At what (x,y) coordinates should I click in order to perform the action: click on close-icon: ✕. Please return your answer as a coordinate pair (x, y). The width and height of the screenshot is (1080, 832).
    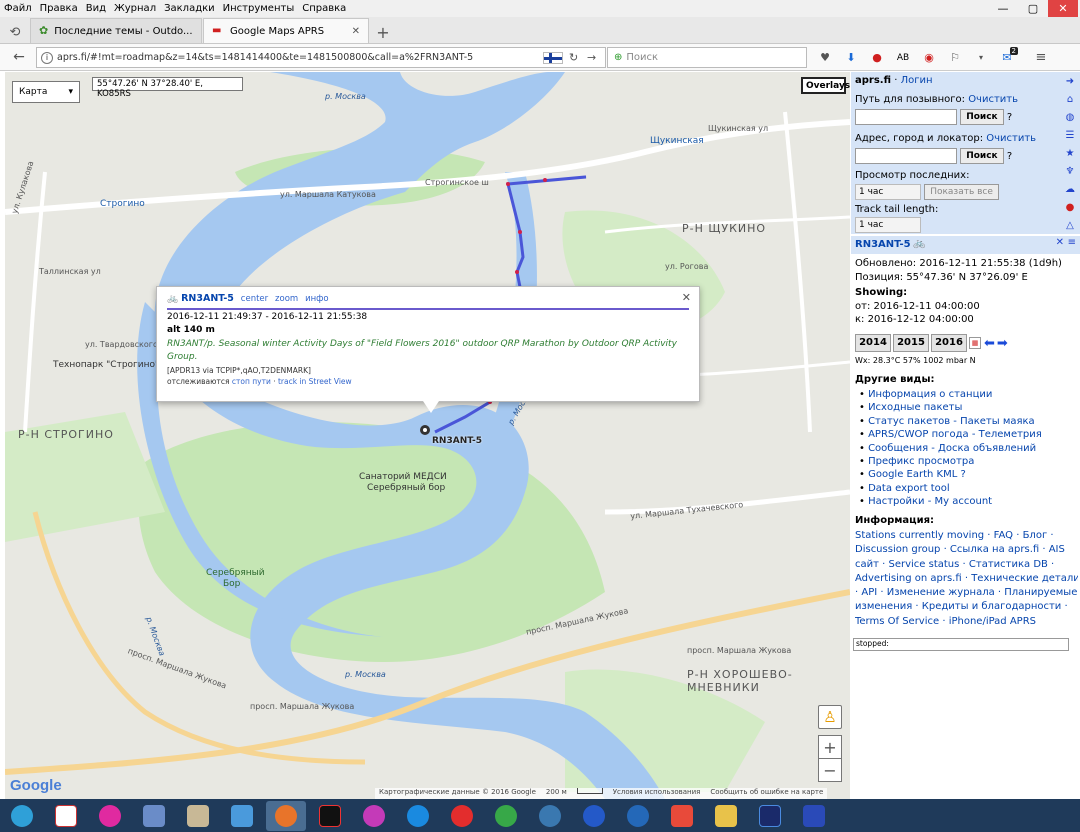
    Looking at the image, I should click on (686, 297).